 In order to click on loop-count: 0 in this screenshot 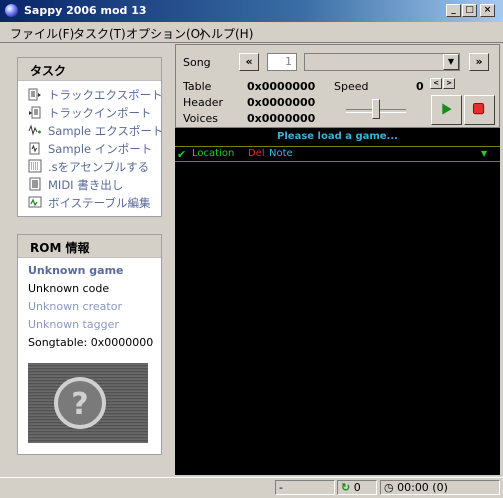, I will do `click(357, 487)`.